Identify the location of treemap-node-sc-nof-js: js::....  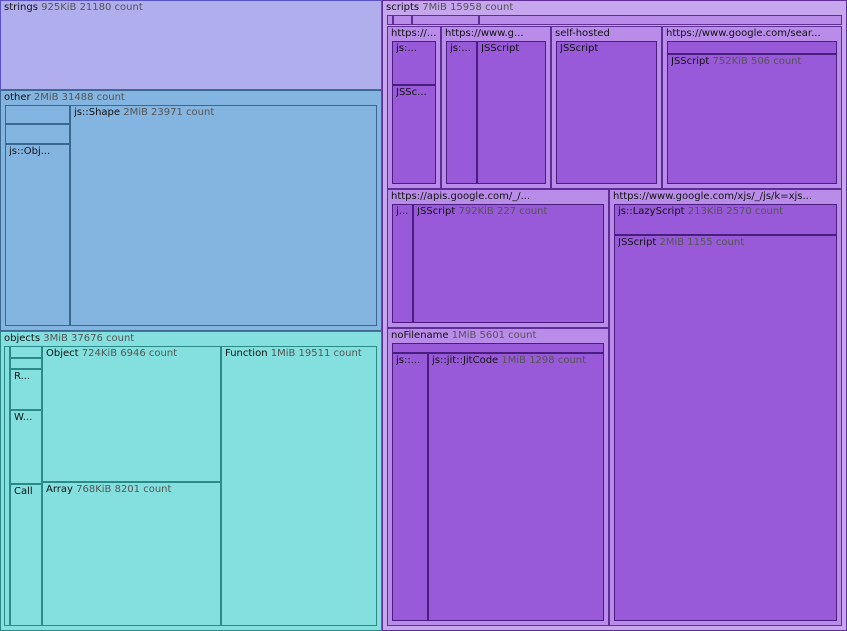
(410, 487).